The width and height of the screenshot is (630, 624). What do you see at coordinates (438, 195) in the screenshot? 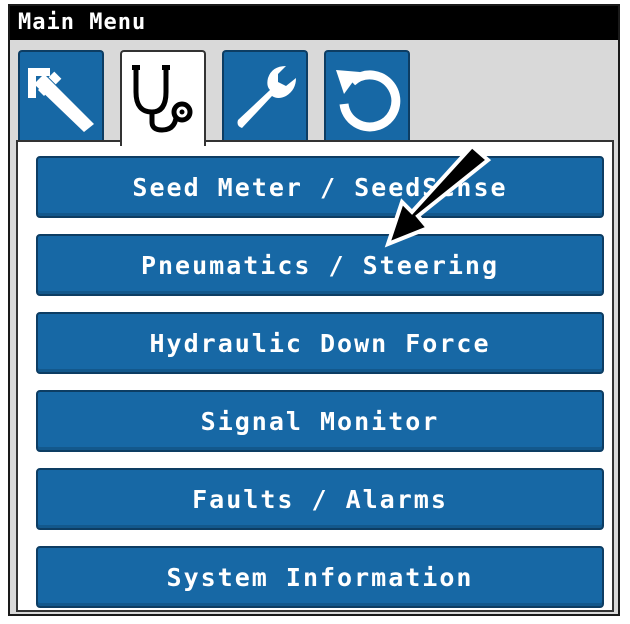
I see `callout-arrow-icon` at bounding box center [438, 195].